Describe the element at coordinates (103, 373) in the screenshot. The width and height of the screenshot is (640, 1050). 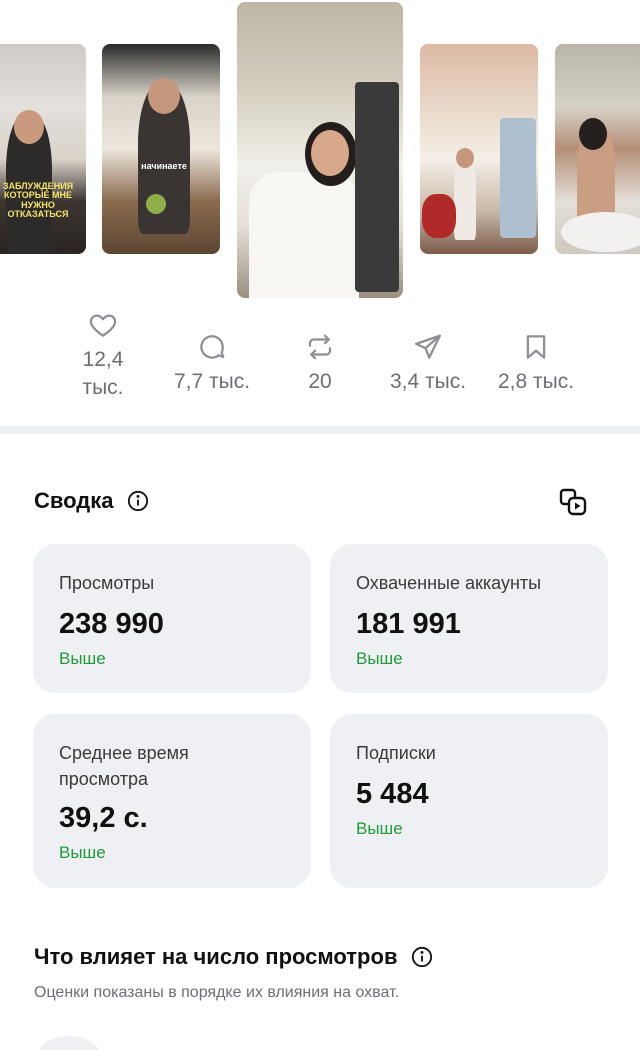
I see `likes-count: 12,4 тыс.` at that location.